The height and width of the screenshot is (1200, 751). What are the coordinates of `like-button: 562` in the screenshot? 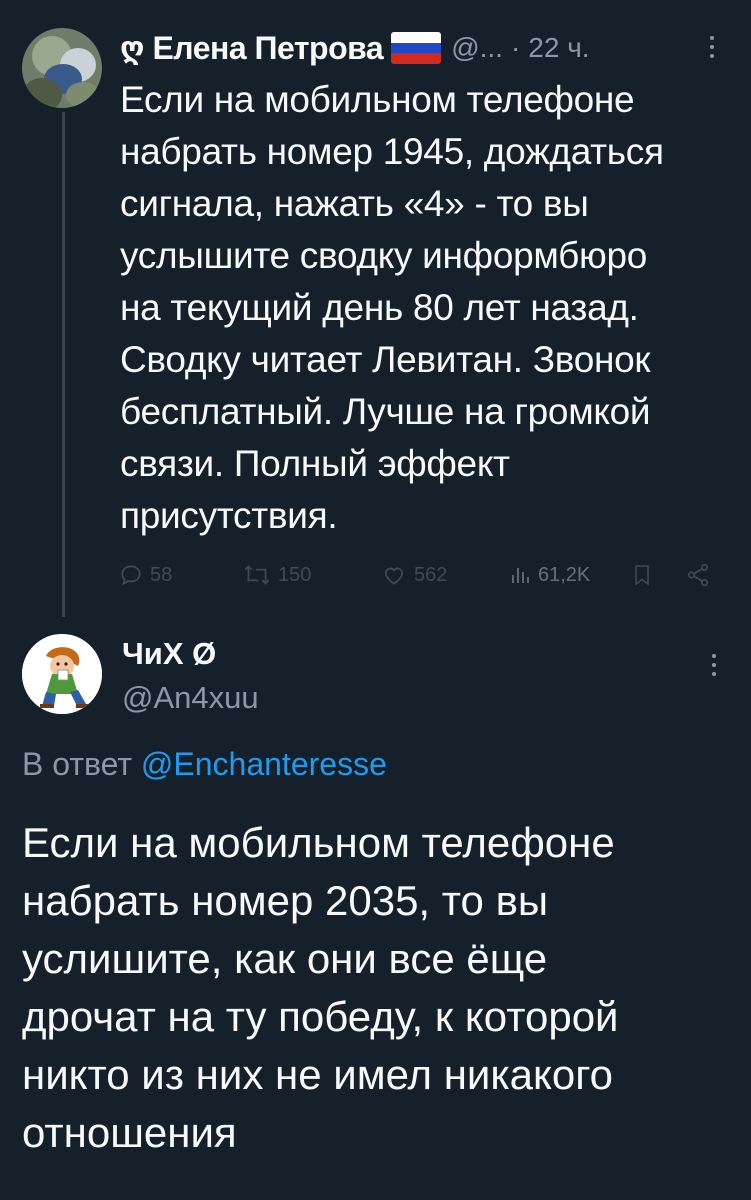 It's located at (413, 575).